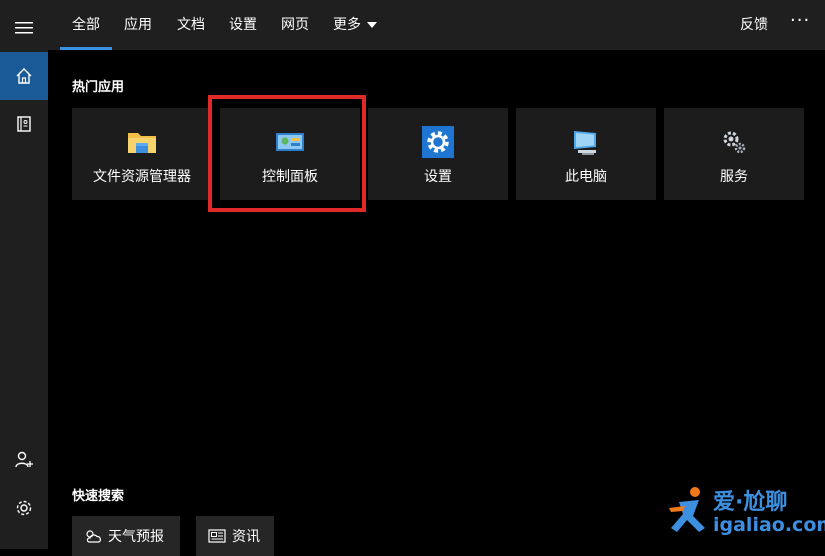 The height and width of the screenshot is (556, 825). What do you see at coordinates (586, 177) in the screenshot?
I see `app-label: 此电脑` at bounding box center [586, 177].